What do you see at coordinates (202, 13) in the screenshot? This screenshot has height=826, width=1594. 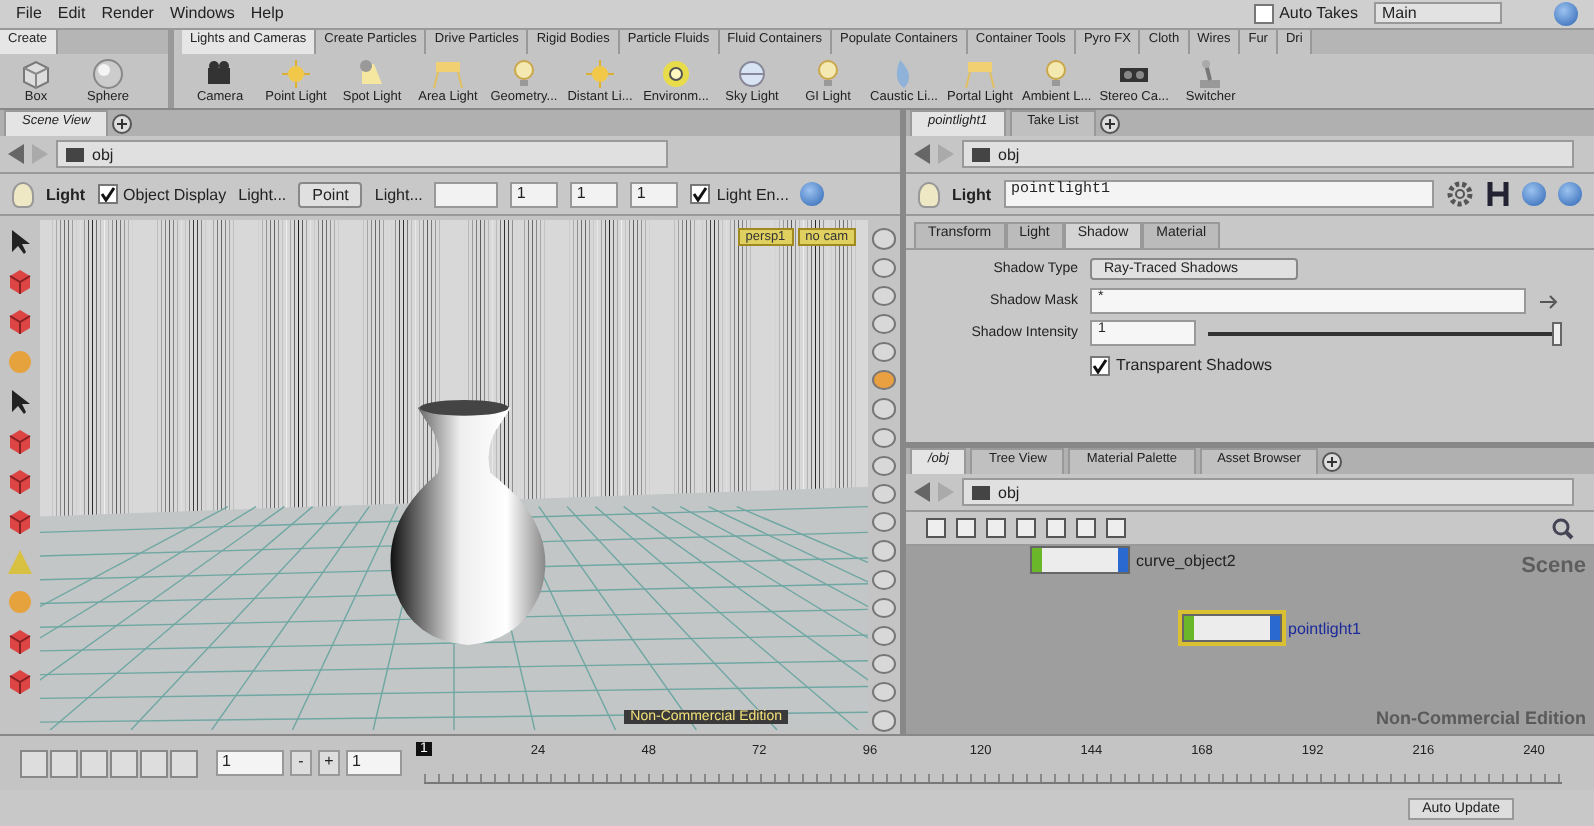 I see `menu-item: Windows` at bounding box center [202, 13].